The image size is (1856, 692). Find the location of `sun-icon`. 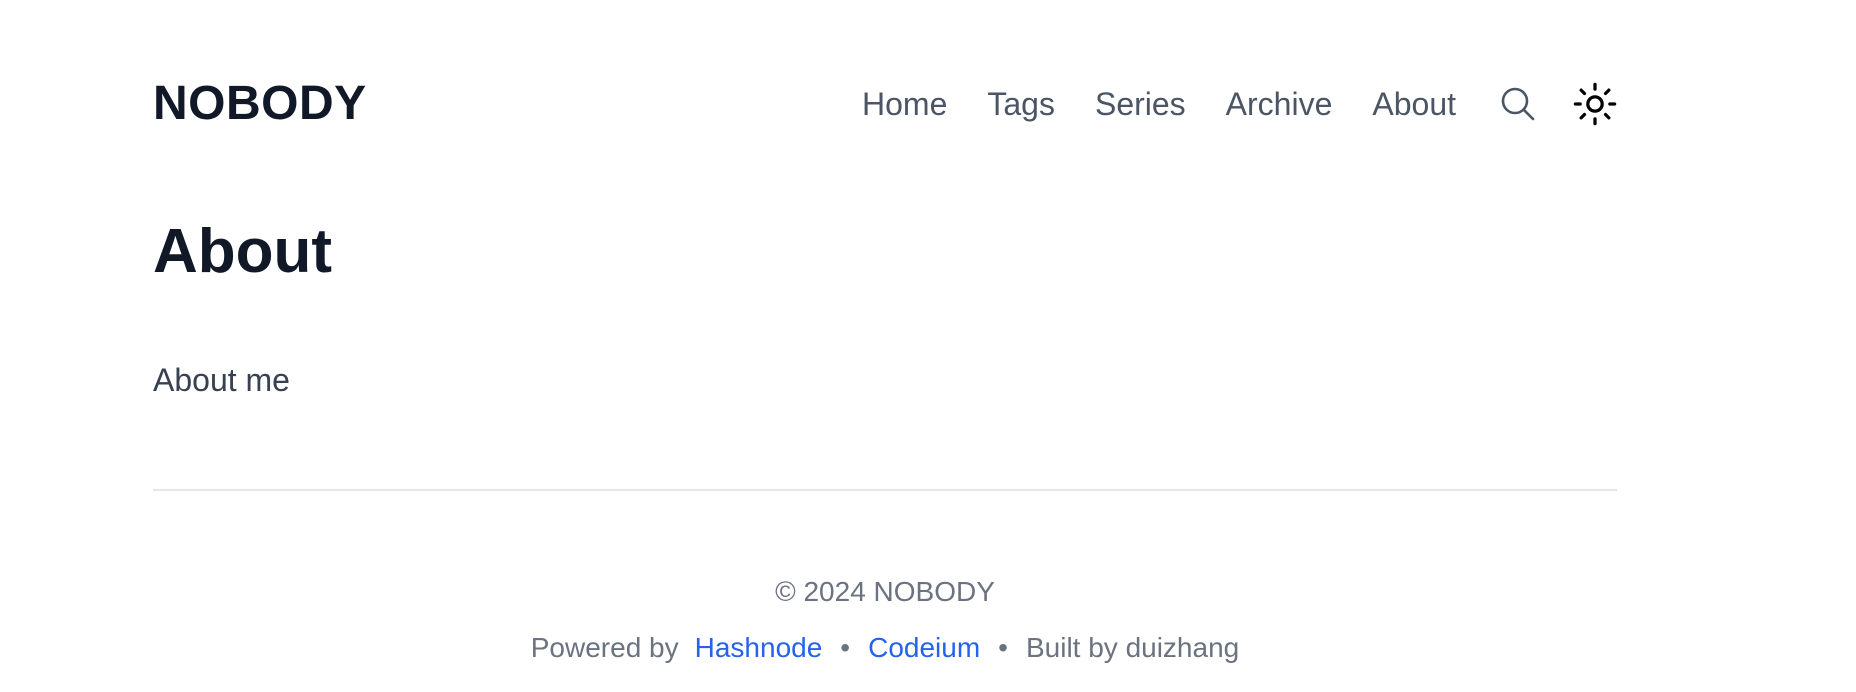

sun-icon is located at coordinates (1595, 104).